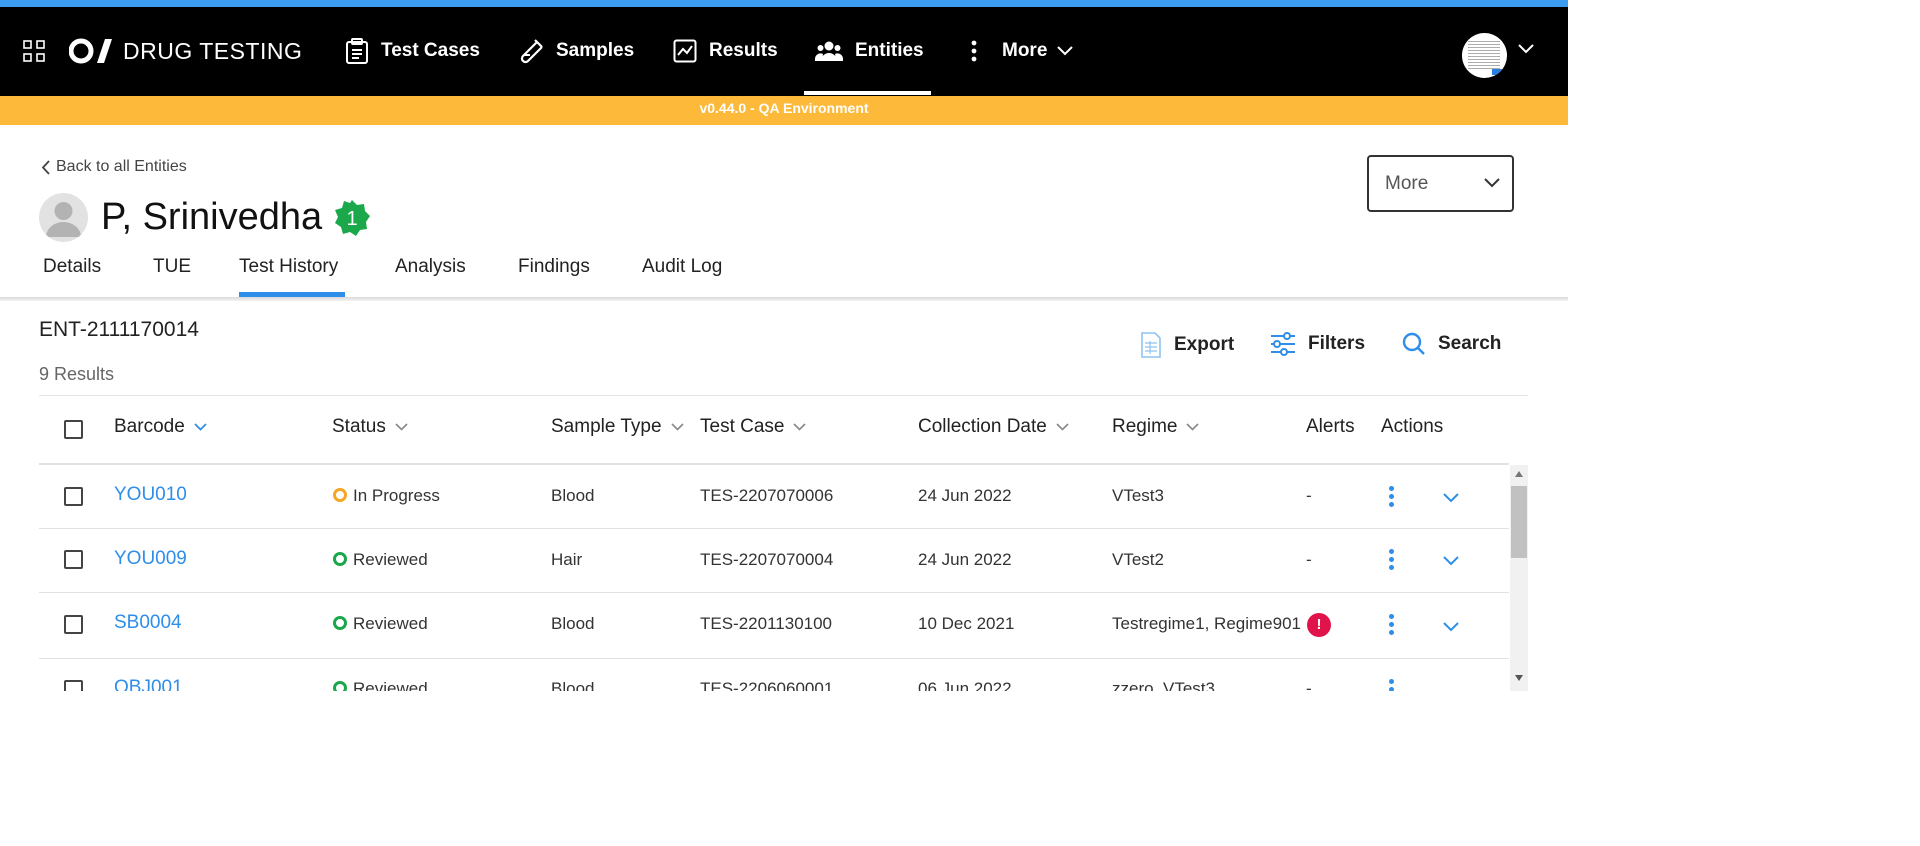  Describe the element at coordinates (965, 685) in the screenshot. I see `collection-date-cell: 06 Jun 2022` at that location.